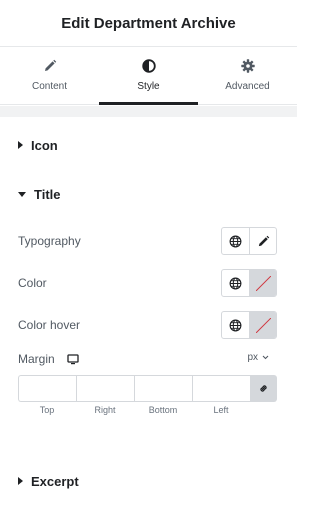  I want to click on section-excerpt-header: Excerpt, so click(148, 480).